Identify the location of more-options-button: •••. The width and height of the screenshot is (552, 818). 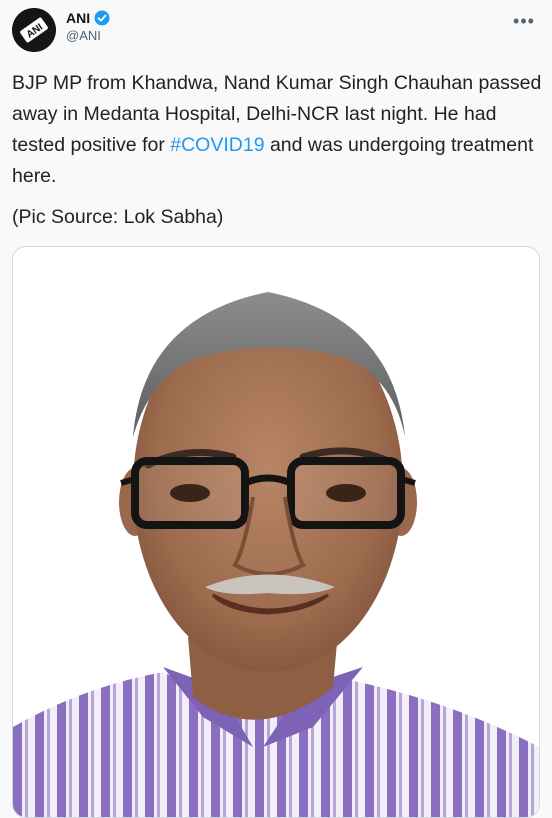
(524, 20).